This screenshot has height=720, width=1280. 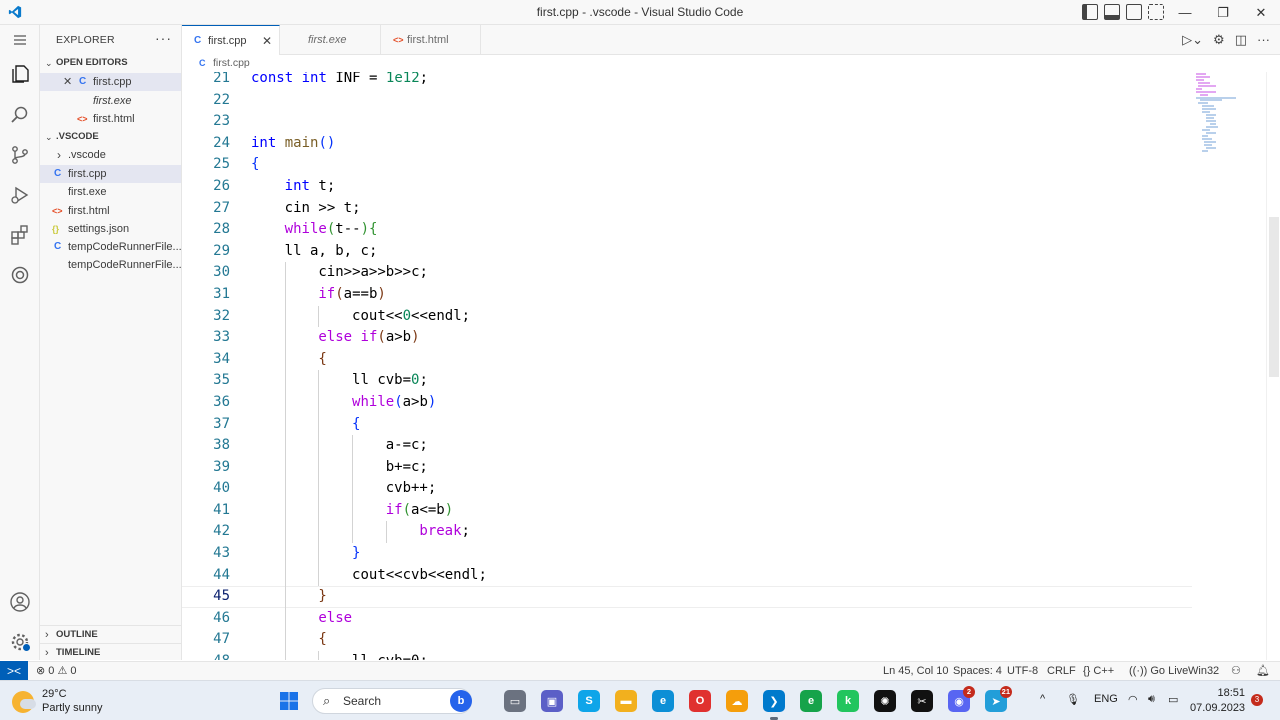 What do you see at coordinates (687, 575) in the screenshot?
I see `code-line: 44 cout<<cvb<<endl;` at bounding box center [687, 575].